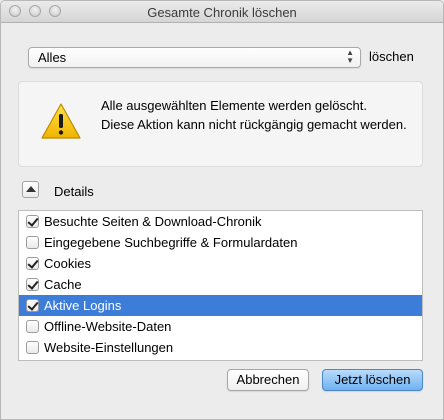  Describe the element at coordinates (350, 56) in the screenshot. I see `updown-arrows-icon: ▲ ▼` at that location.